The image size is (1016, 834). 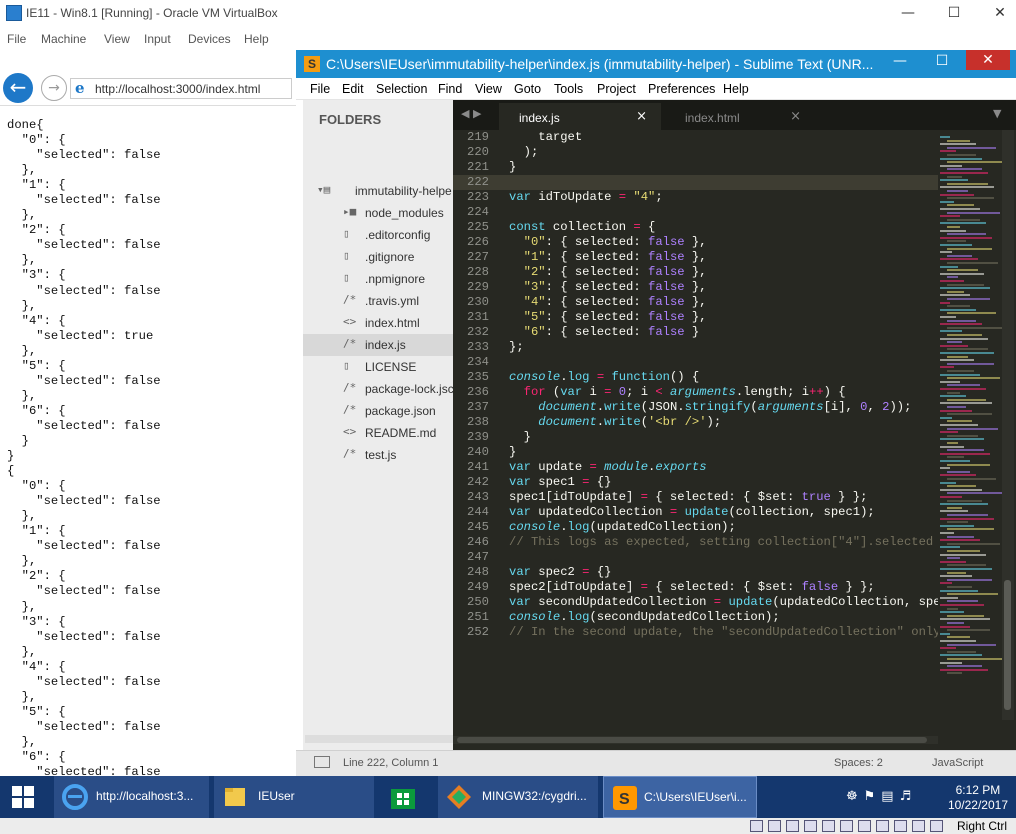 What do you see at coordinates (322, 762) in the screenshot?
I see `panel-toggle-icon` at bounding box center [322, 762].